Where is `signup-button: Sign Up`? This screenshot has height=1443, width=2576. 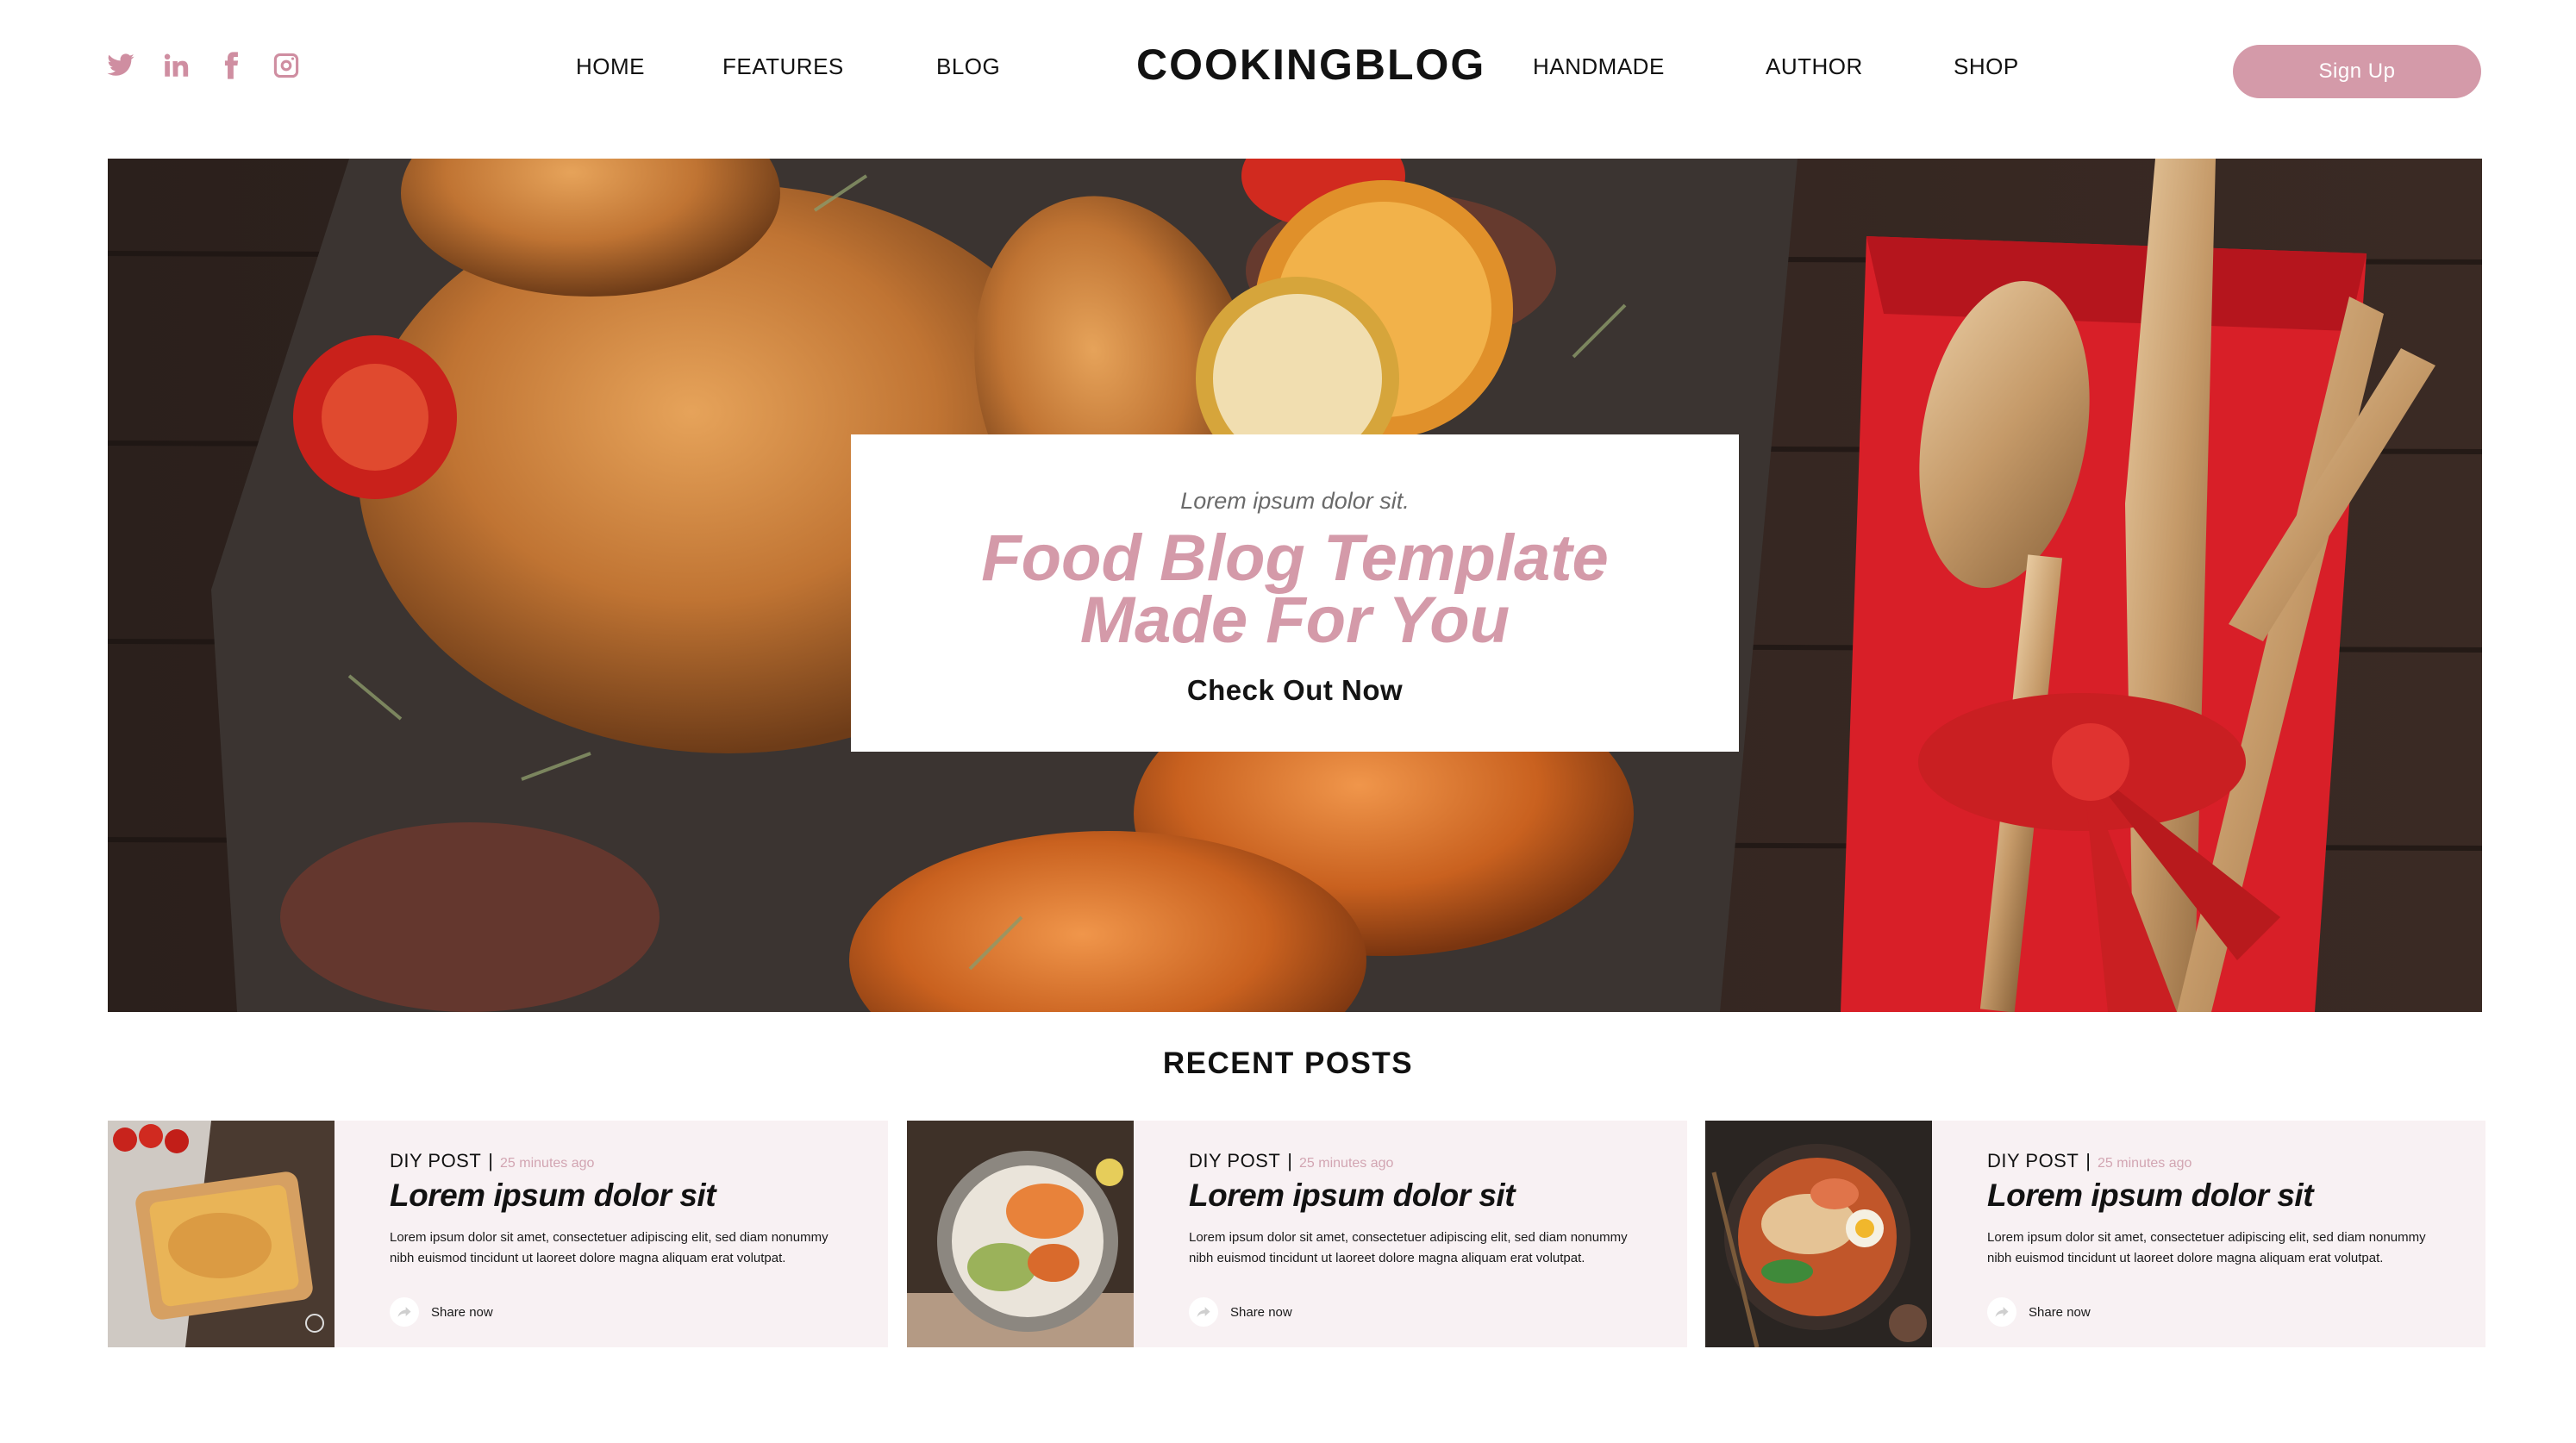
signup-button: Sign Up is located at coordinates (2357, 71).